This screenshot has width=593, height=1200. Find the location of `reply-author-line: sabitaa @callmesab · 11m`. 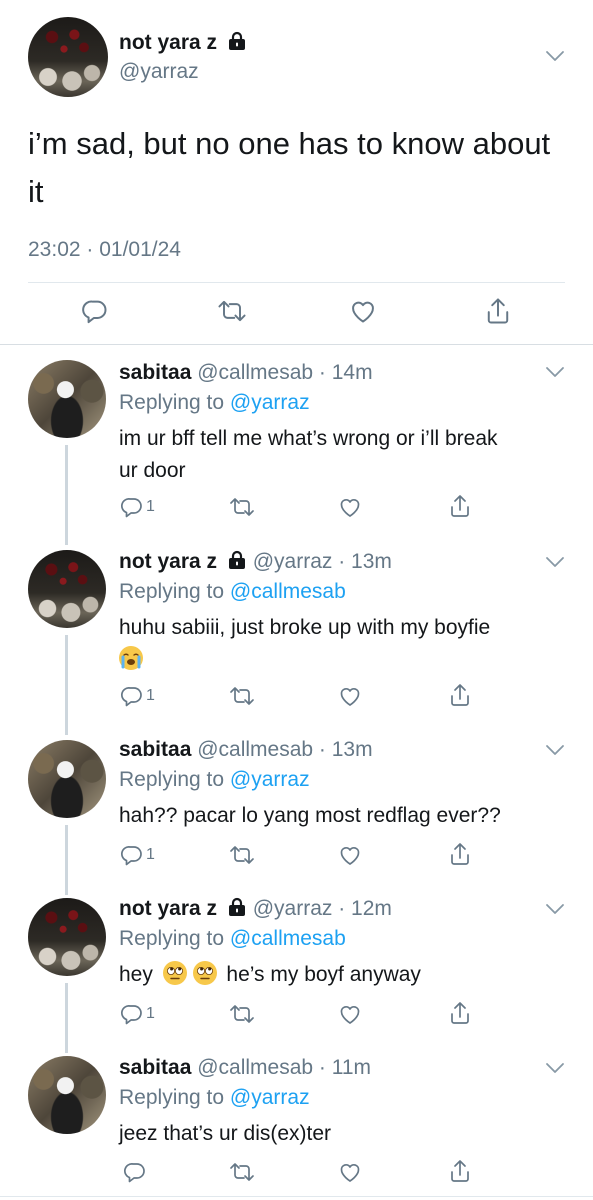

reply-author-line: sabitaa @callmesab · 11m is located at coordinates (245, 1068).